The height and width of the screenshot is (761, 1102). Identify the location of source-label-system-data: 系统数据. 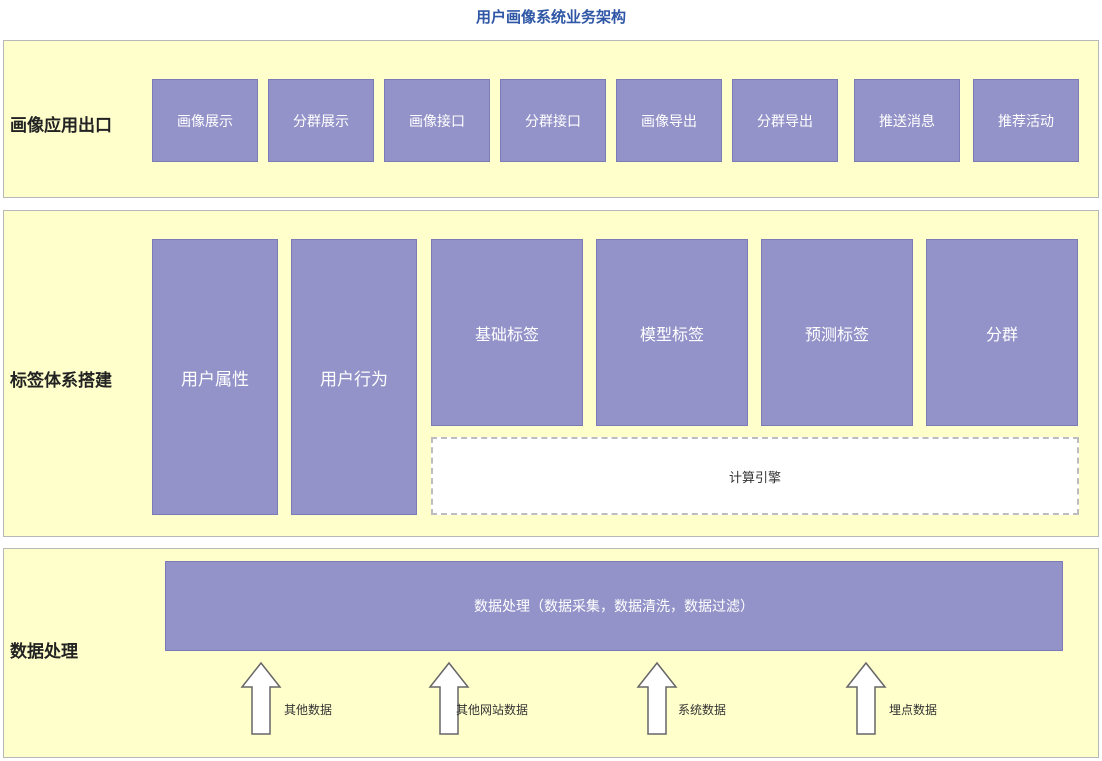
(702, 710).